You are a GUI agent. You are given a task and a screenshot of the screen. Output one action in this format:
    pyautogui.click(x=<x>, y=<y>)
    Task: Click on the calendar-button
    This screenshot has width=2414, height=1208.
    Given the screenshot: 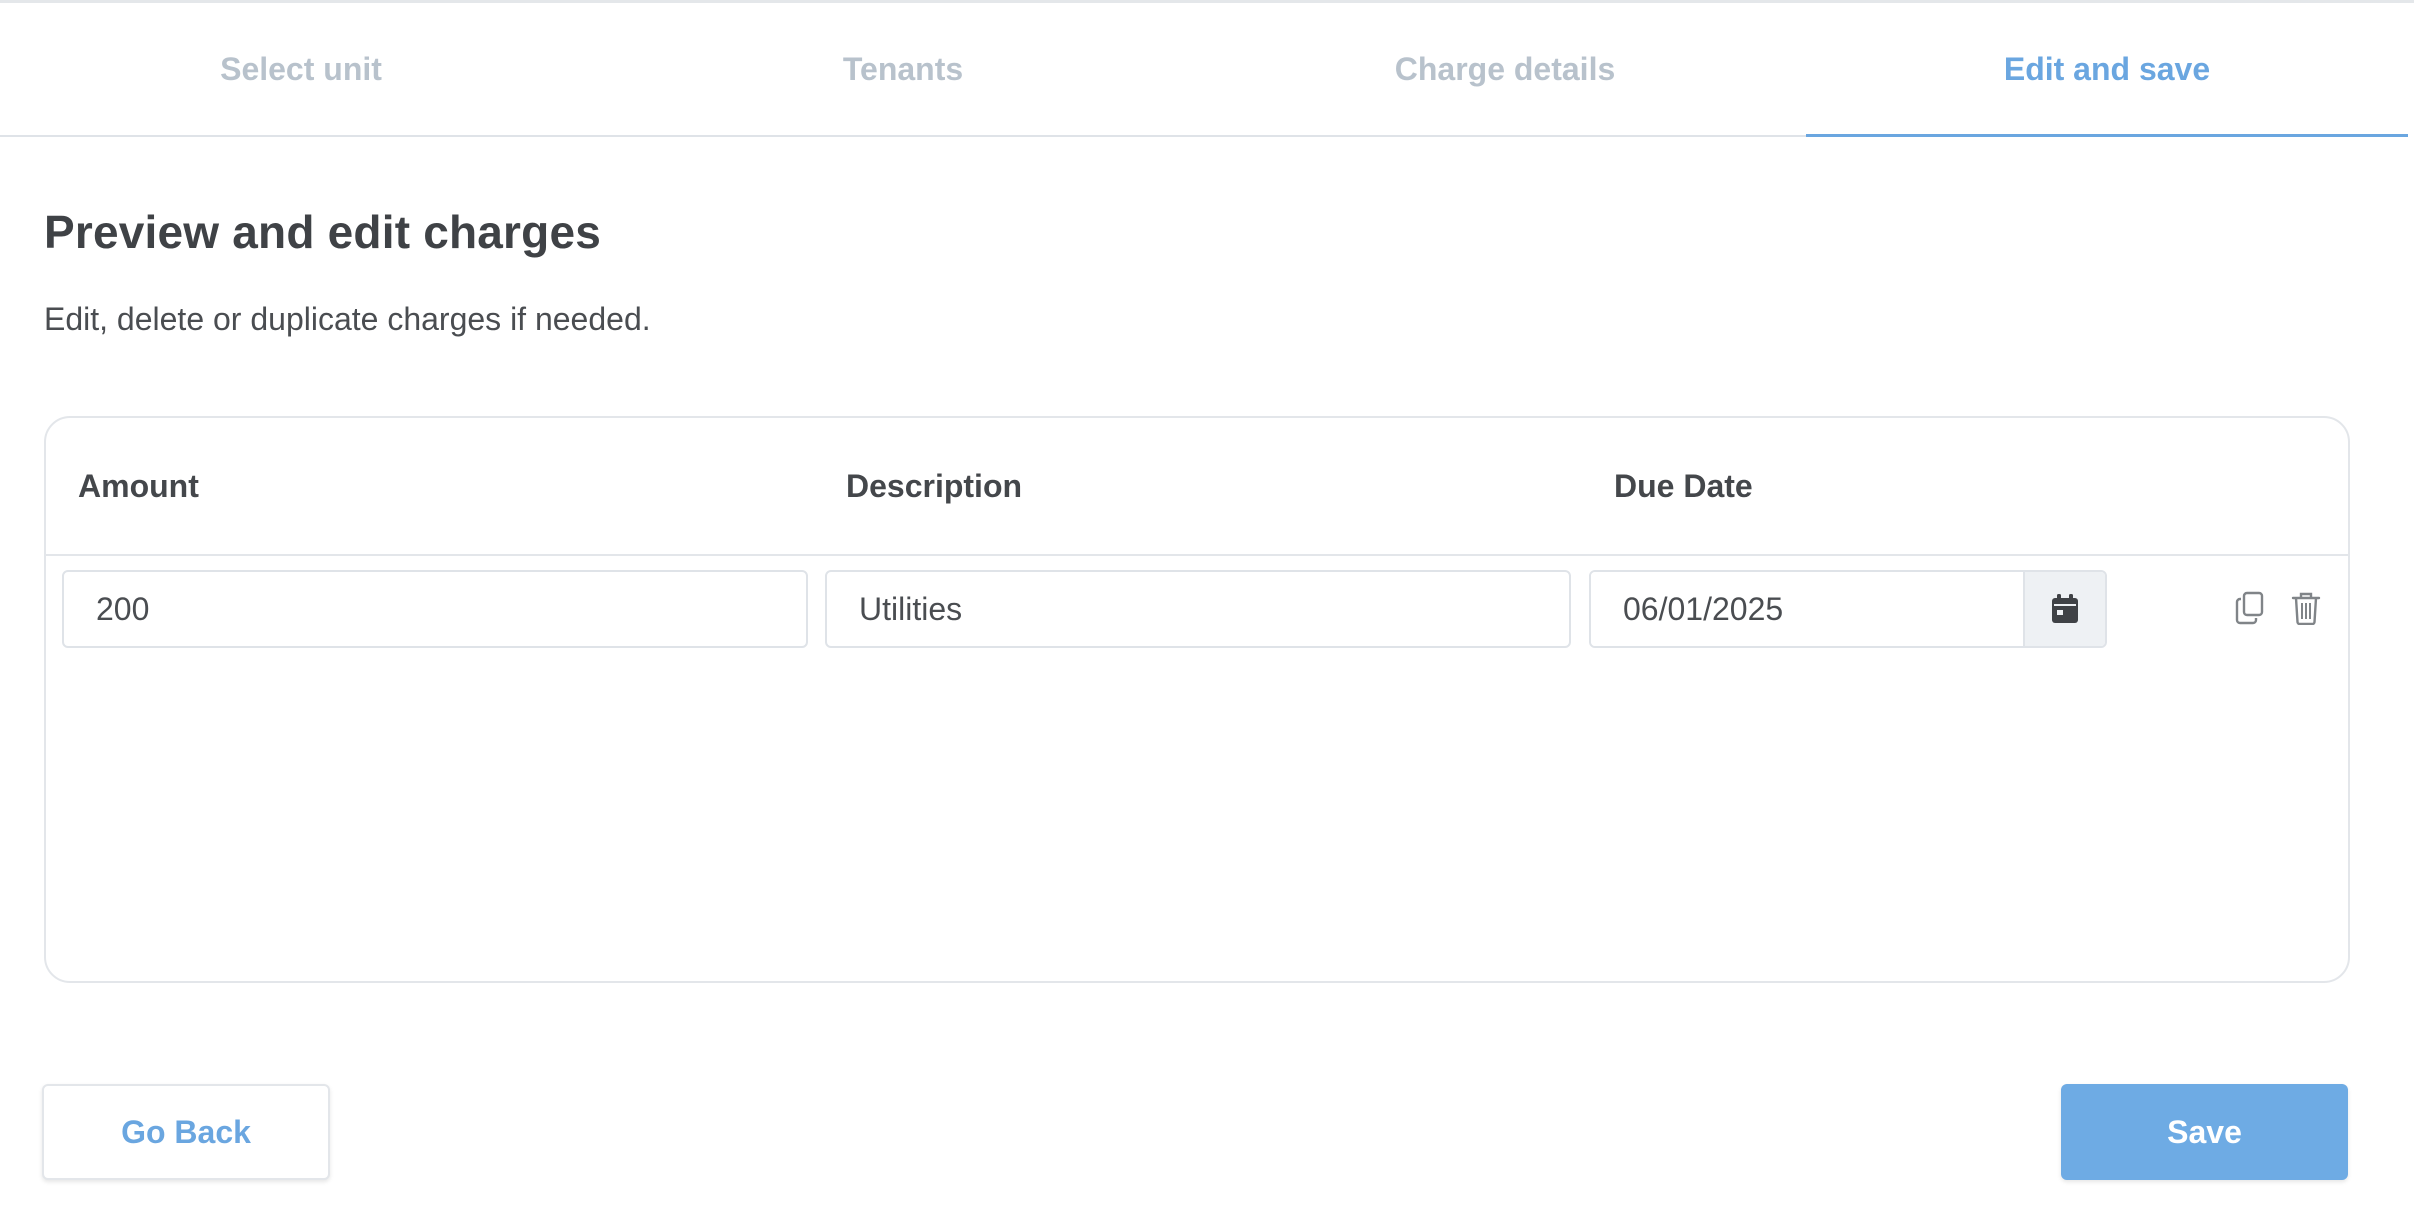 What is the action you would take?
    pyautogui.click(x=2064, y=609)
    